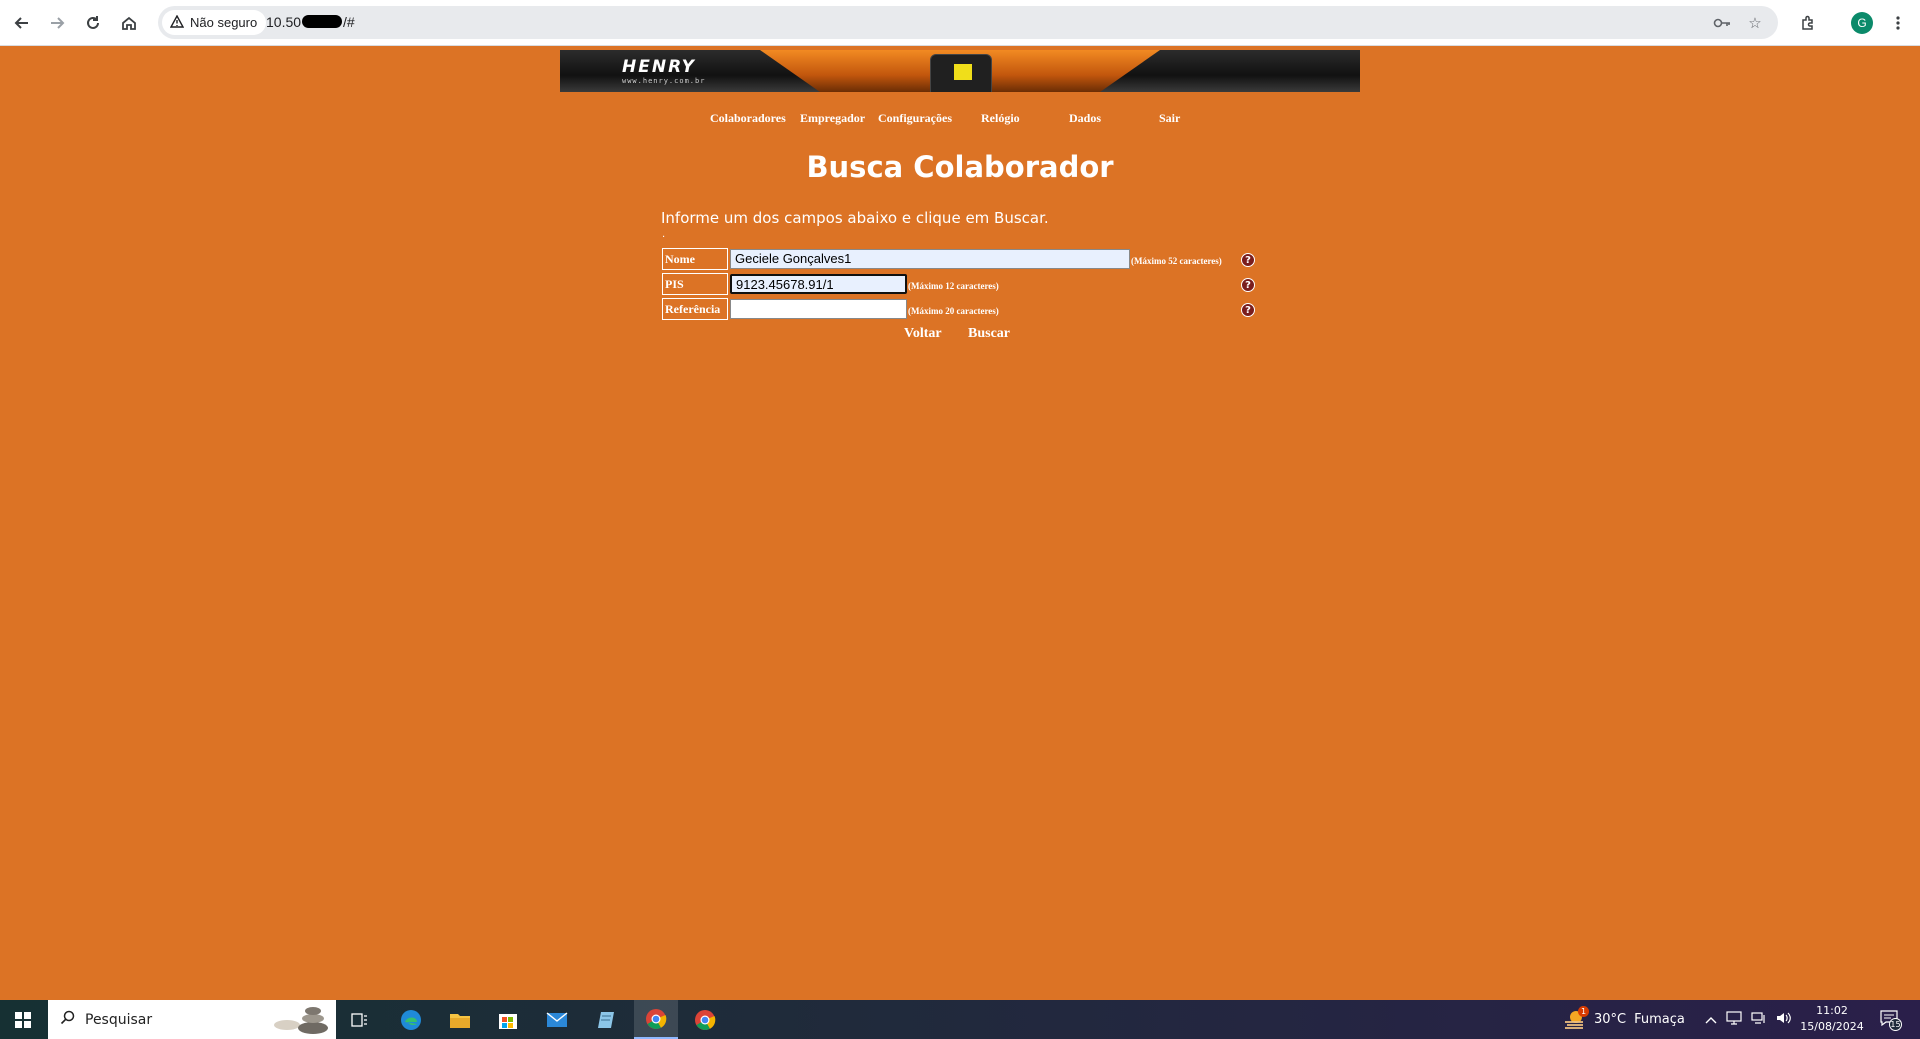  I want to click on url-prefix: 10.50, so click(284, 22).